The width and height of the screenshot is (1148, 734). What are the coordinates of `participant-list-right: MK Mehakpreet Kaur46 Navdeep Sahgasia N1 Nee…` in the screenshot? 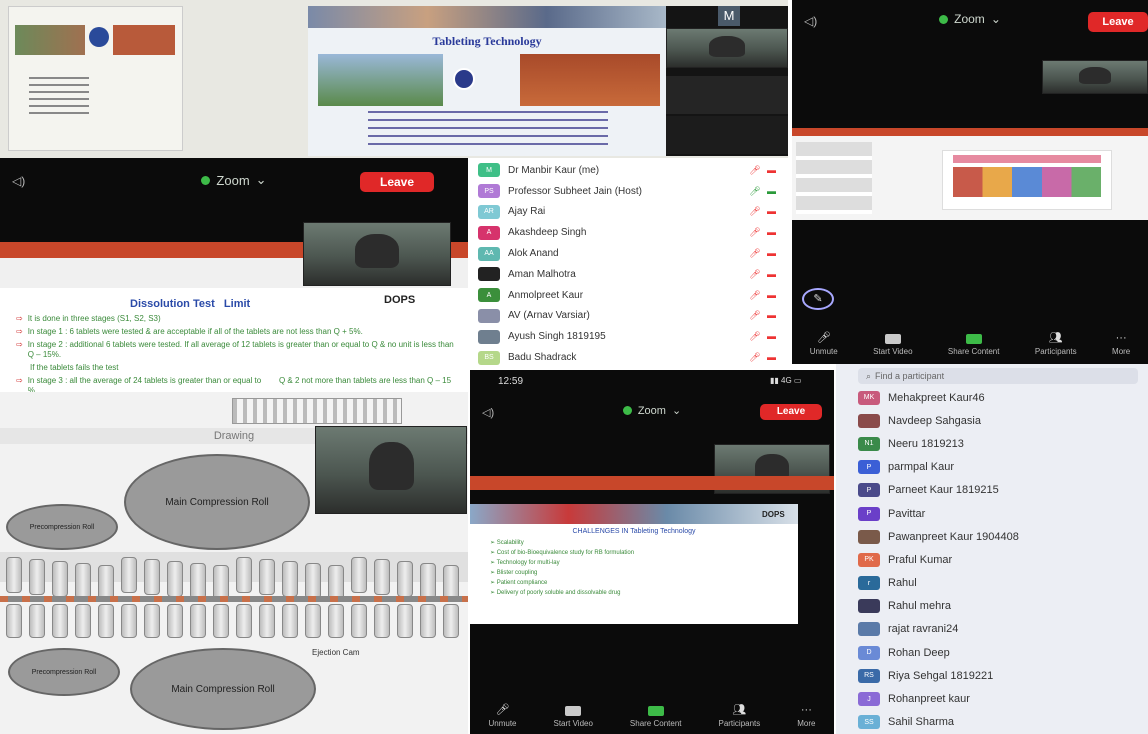 It's located at (998, 560).